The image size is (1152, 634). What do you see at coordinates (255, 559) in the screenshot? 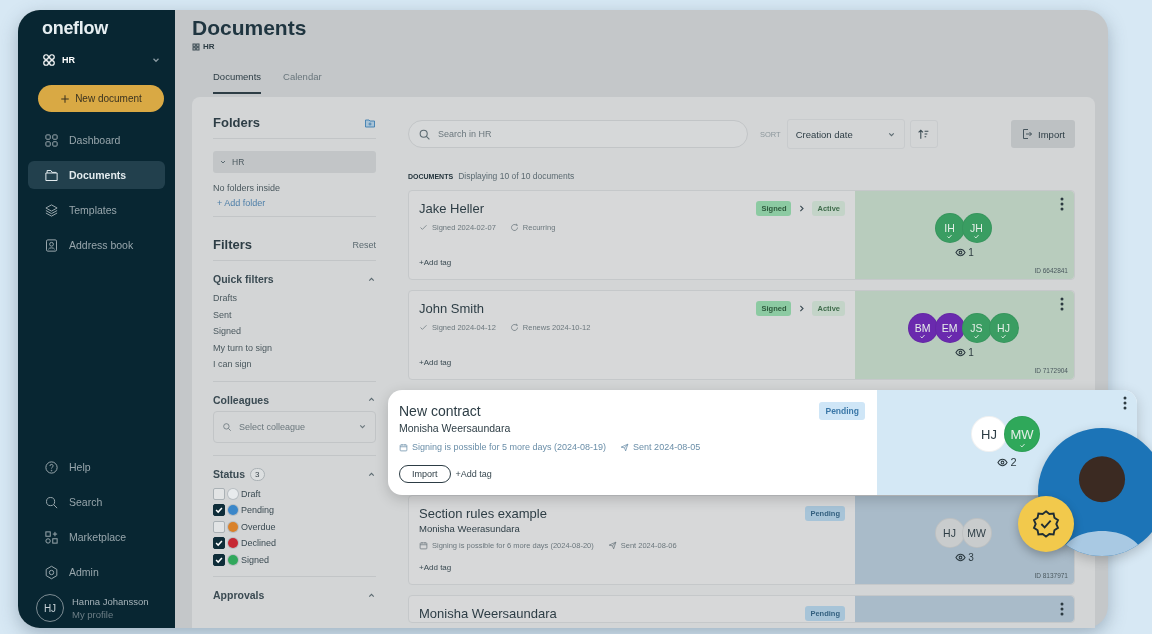
I see `status-label: Signed` at bounding box center [255, 559].